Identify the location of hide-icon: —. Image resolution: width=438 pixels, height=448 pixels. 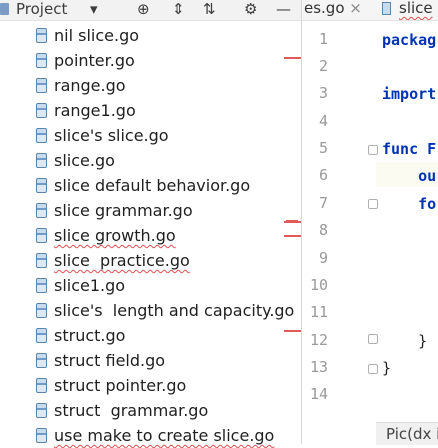
(283, 10).